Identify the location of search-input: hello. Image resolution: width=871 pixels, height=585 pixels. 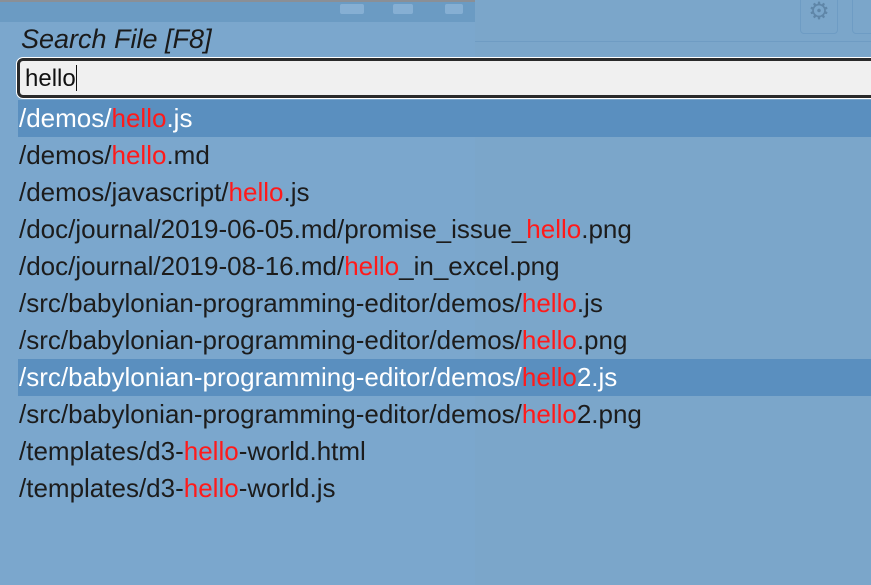
(443, 78).